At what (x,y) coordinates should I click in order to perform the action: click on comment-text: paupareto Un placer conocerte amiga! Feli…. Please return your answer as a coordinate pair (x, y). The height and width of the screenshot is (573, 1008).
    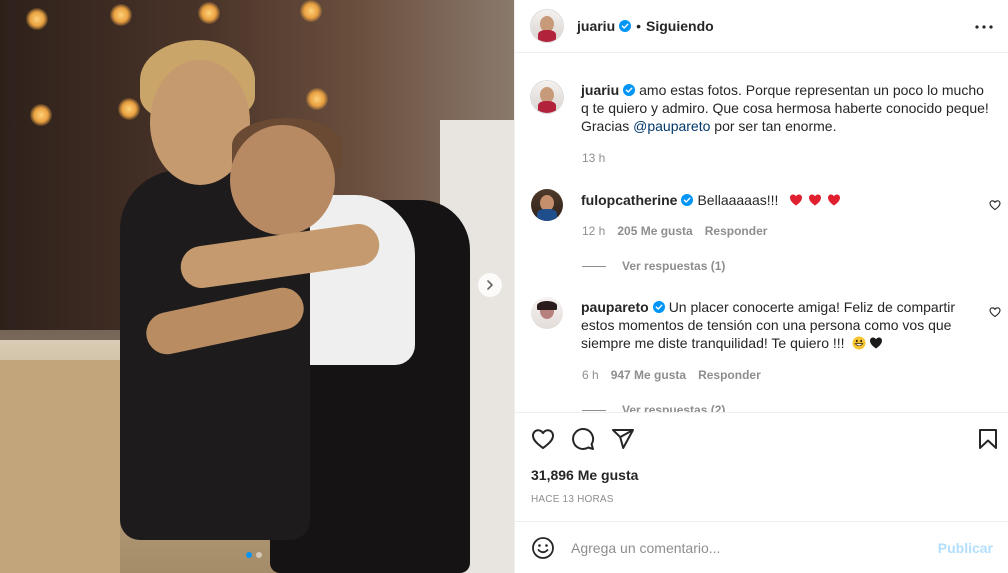
    Looking at the image, I should click on (786, 325).